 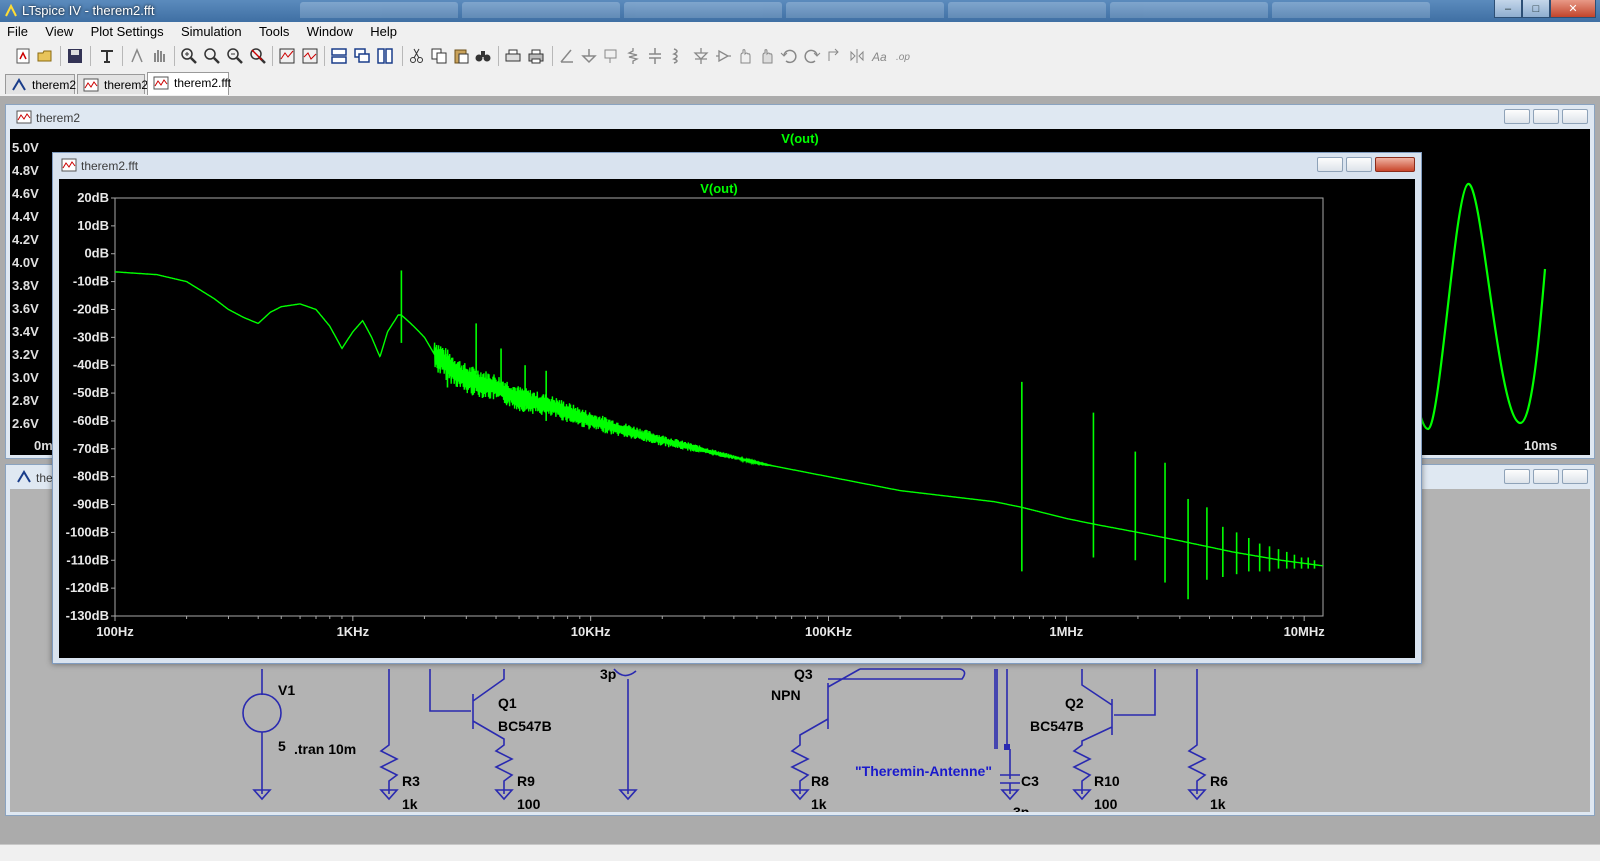 I want to click on c3-name: C3, so click(x=1030, y=781).